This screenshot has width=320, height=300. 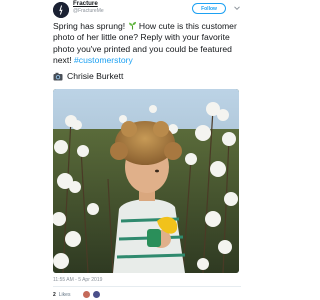 What do you see at coordinates (77, 280) in the screenshot?
I see `tweet-timestamp: 11:55 AM - 5 Apr 2019` at bounding box center [77, 280].